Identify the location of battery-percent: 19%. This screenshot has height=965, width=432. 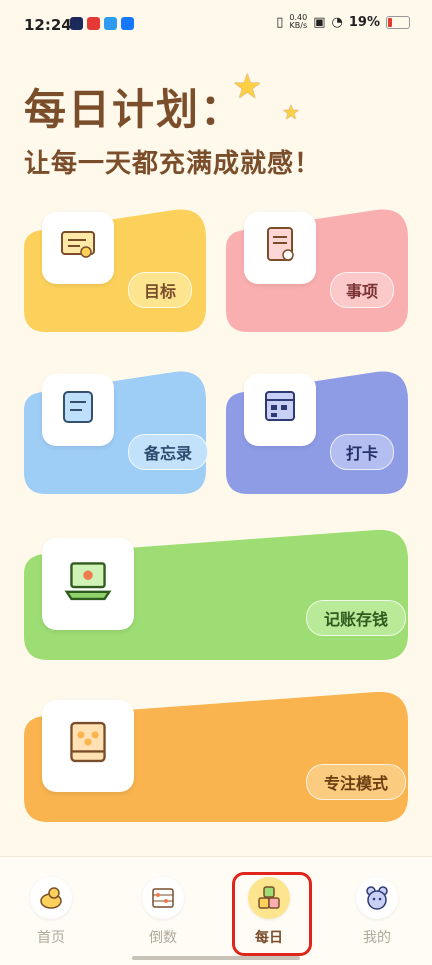
(364, 22).